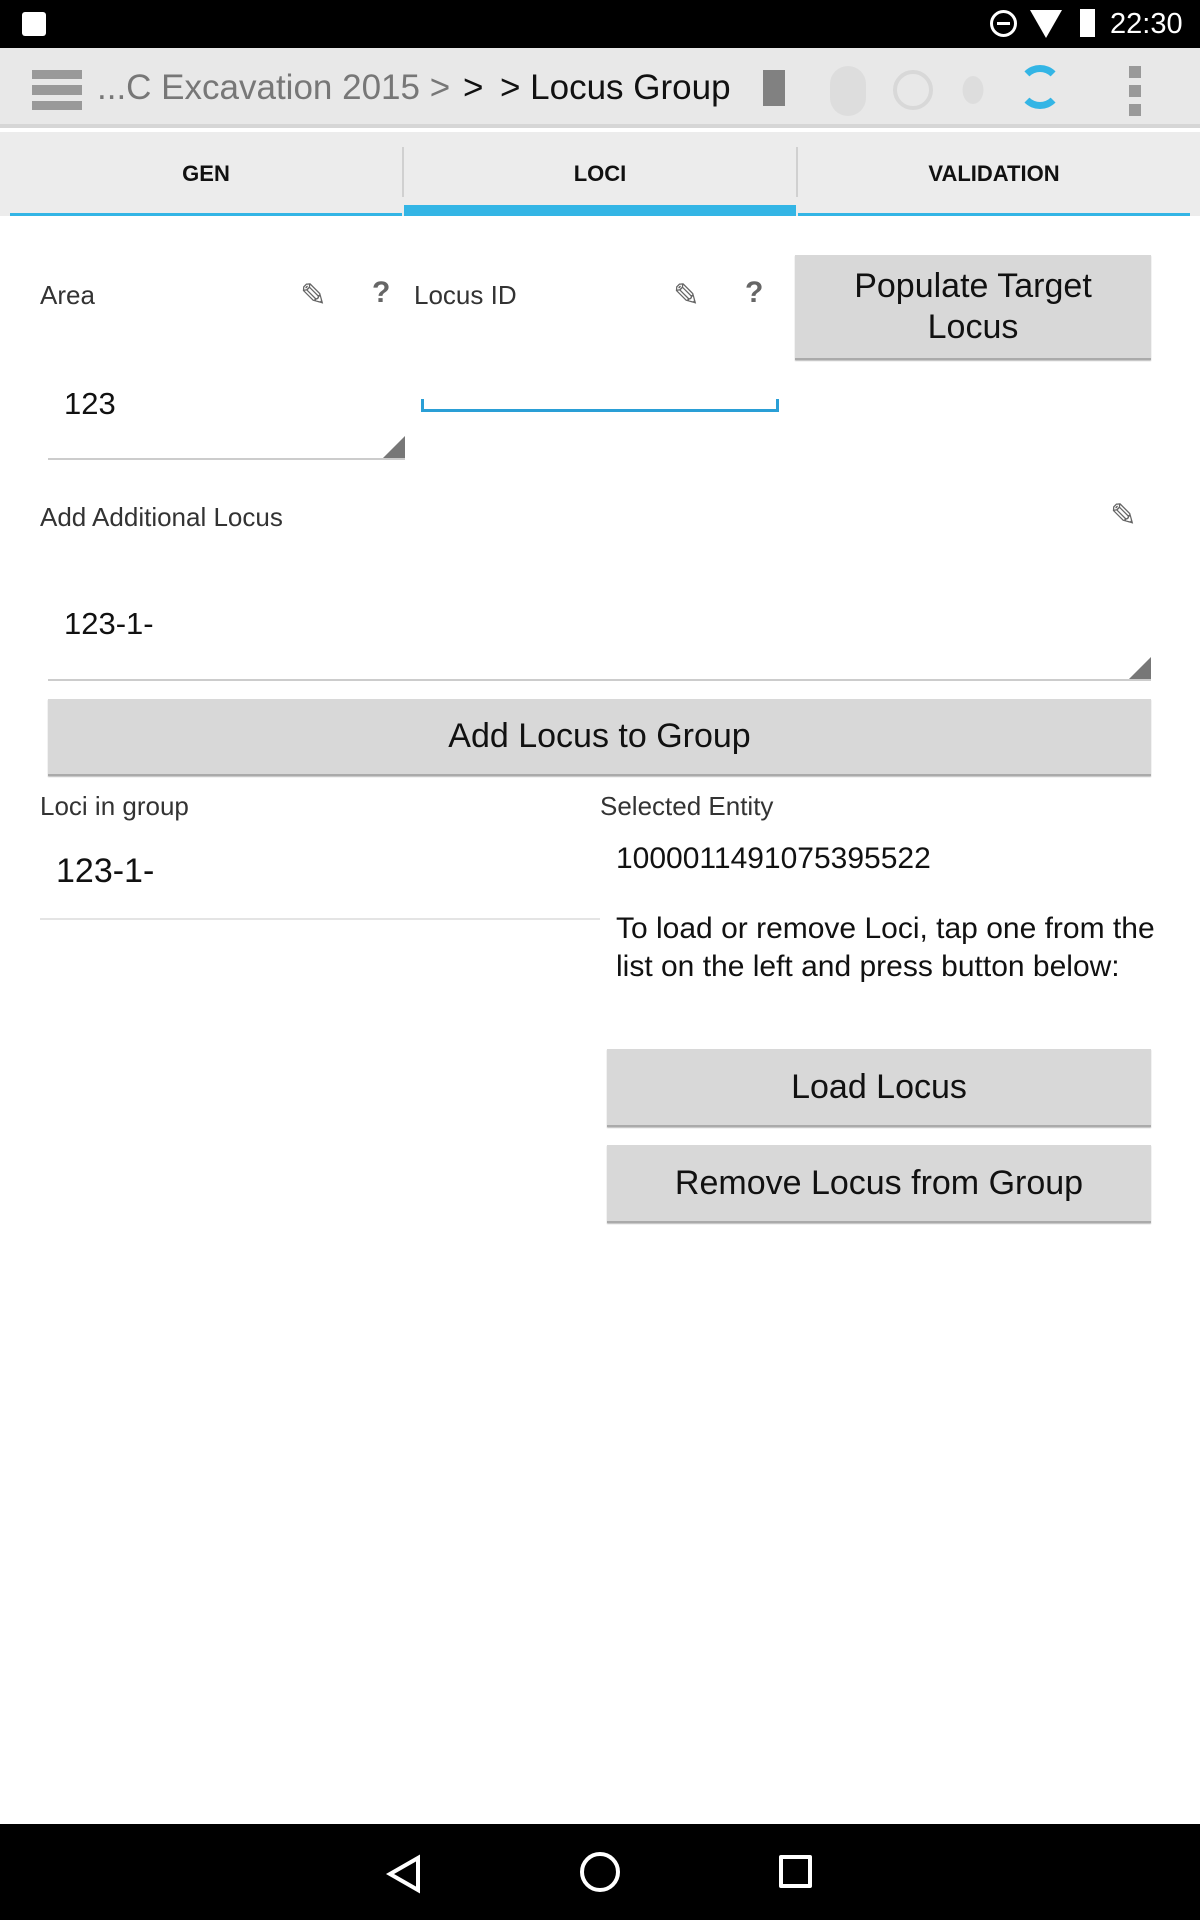 This screenshot has width=1200, height=1920. I want to click on button-label: Remove Locus from Group, so click(879, 1182).